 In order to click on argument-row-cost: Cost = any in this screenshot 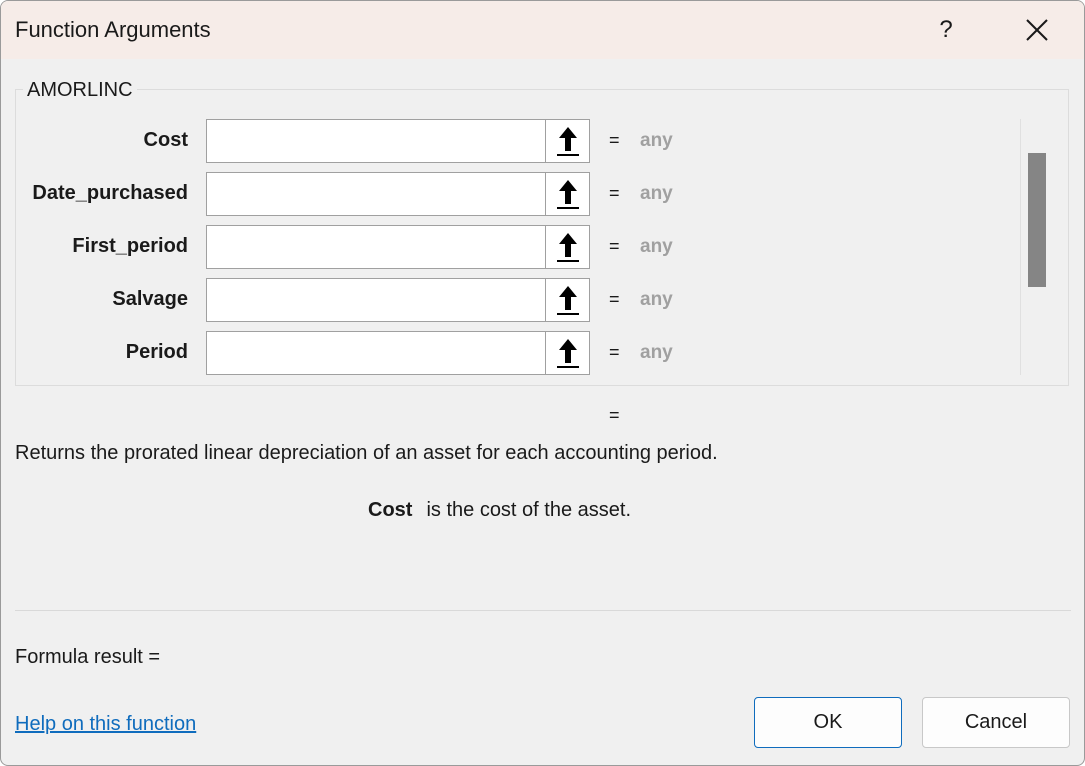, I will do `click(515, 142)`.